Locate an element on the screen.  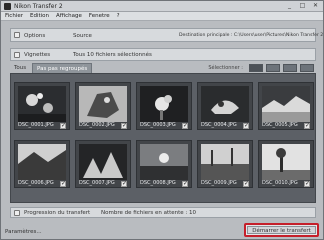
thumbnail-filename: DSC_0002.JPG is located at coordinates (97, 125).